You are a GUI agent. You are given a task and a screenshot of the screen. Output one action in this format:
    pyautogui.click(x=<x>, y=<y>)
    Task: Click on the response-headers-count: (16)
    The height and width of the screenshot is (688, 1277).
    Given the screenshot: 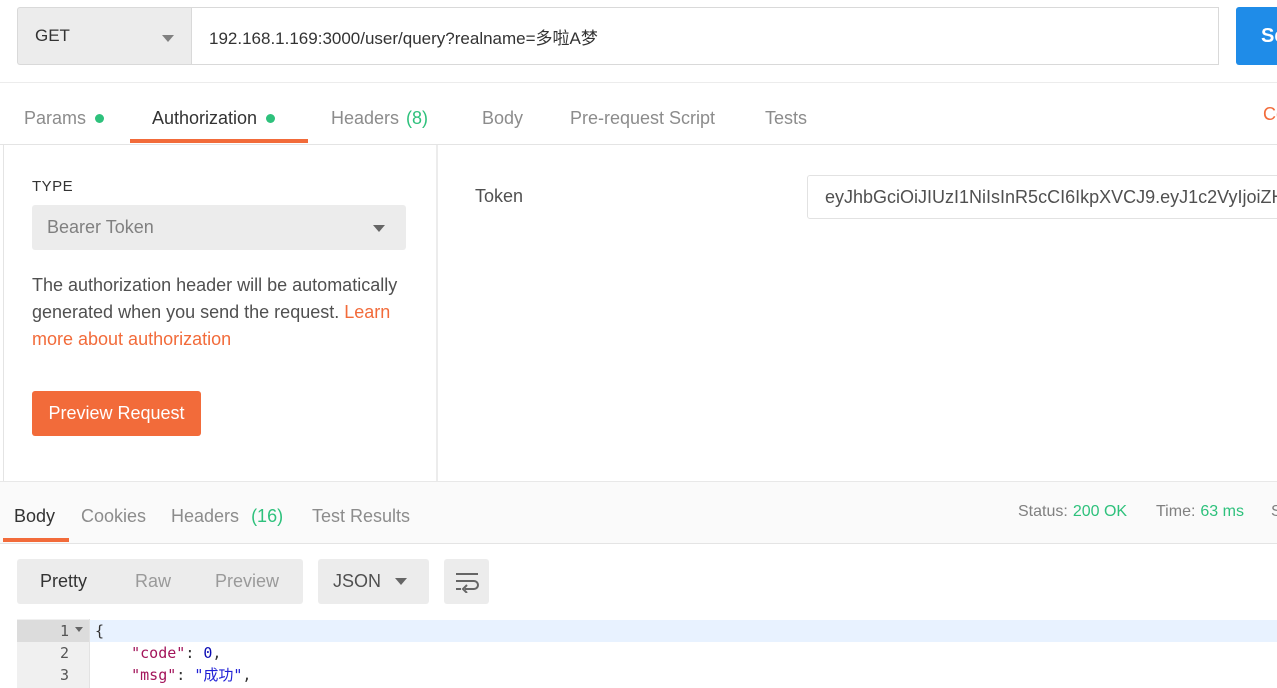 What is the action you would take?
    pyautogui.click(x=267, y=516)
    